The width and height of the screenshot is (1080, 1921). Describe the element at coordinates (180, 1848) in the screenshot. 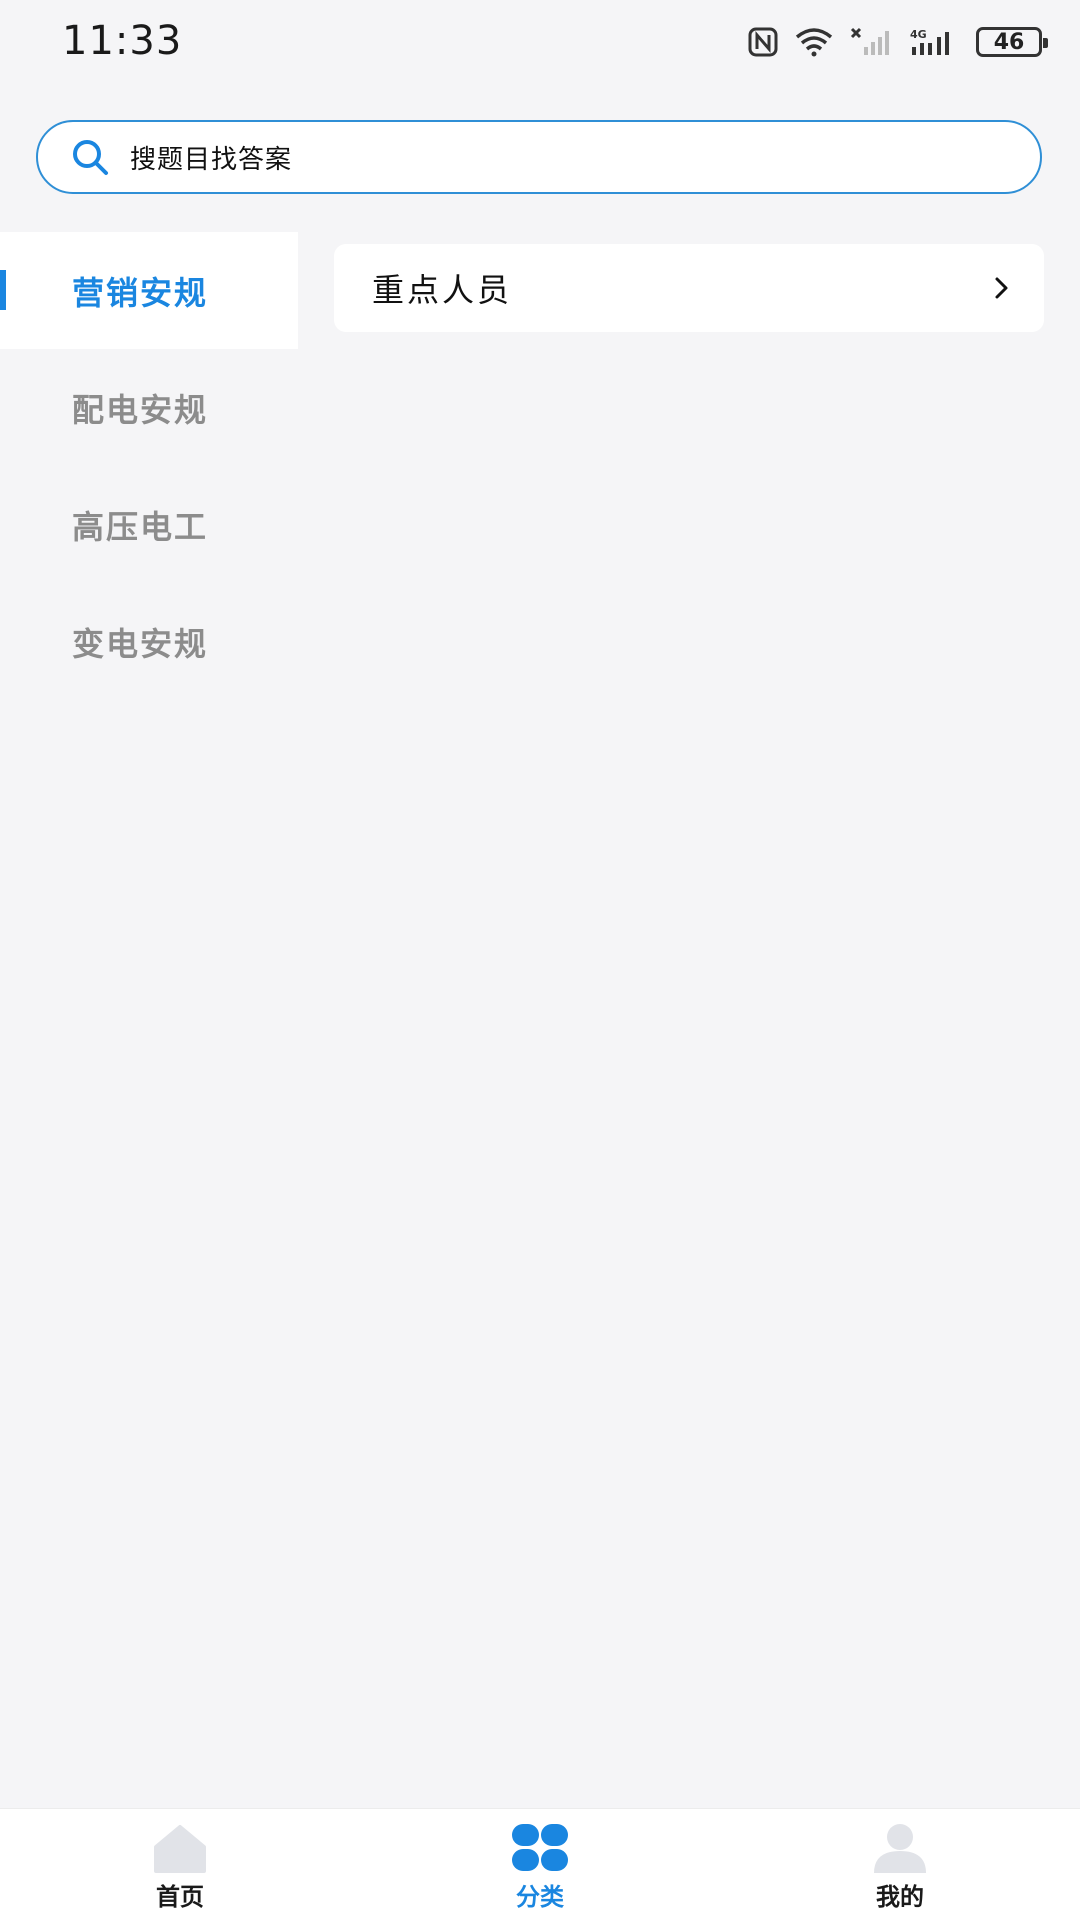

I see `home-icon` at that location.